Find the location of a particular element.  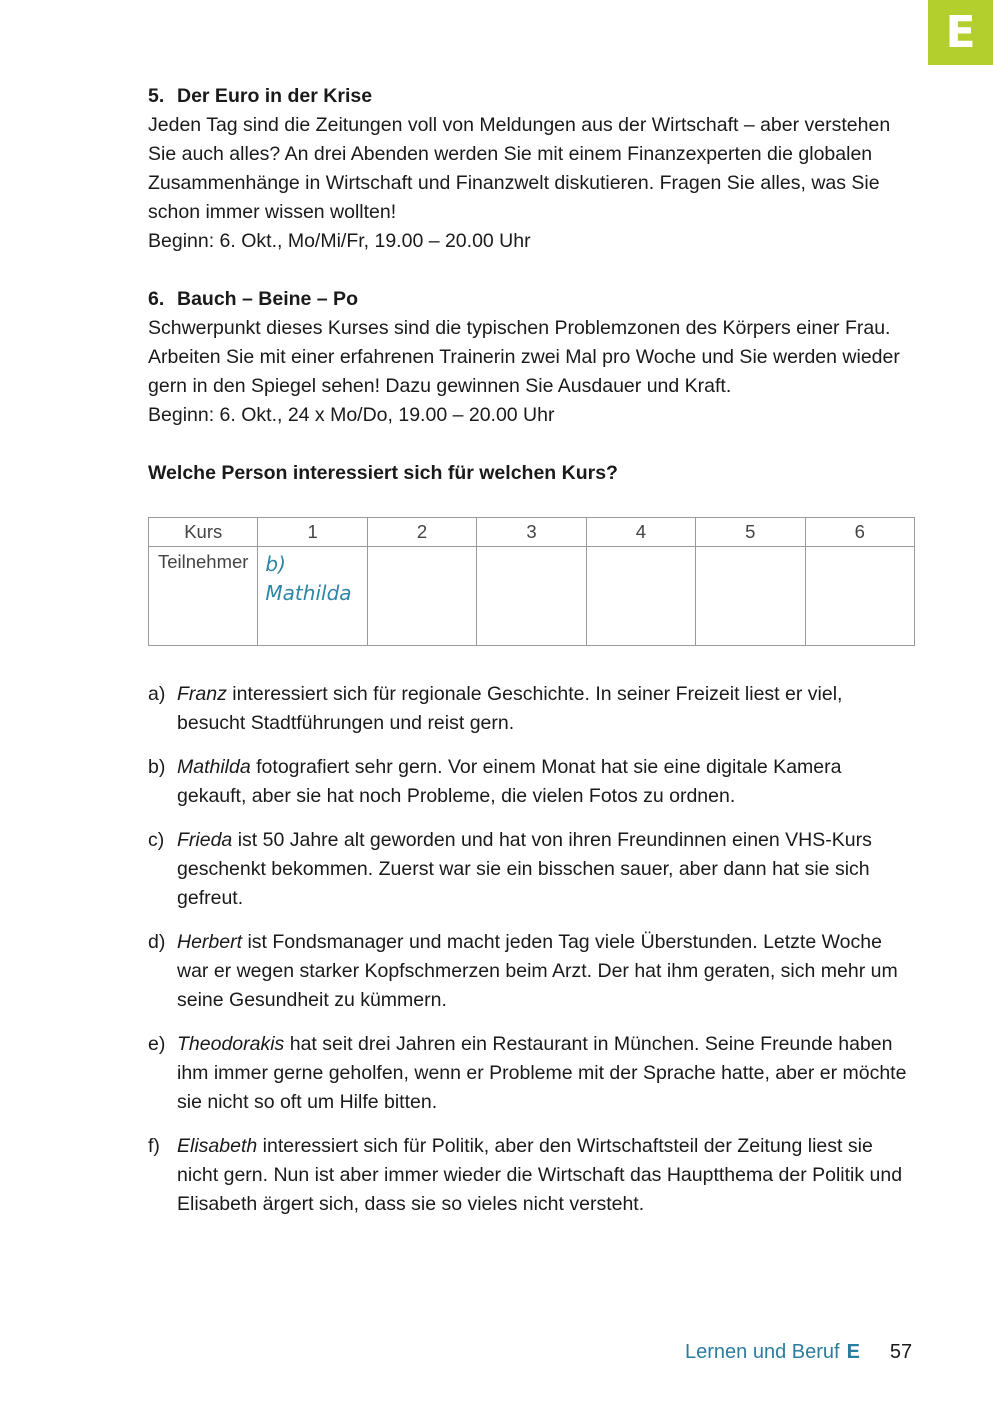

page-number: 57 is located at coordinates (901, 1352).